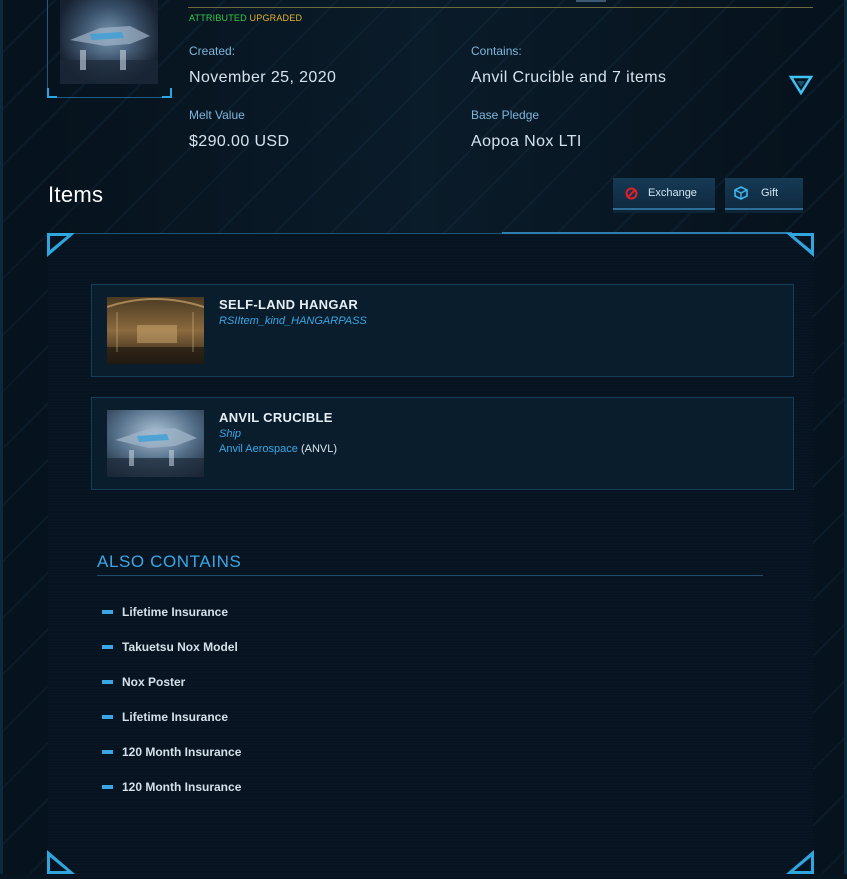  What do you see at coordinates (230, 434) in the screenshot?
I see `item-kind: Ship` at bounding box center [230, 434].